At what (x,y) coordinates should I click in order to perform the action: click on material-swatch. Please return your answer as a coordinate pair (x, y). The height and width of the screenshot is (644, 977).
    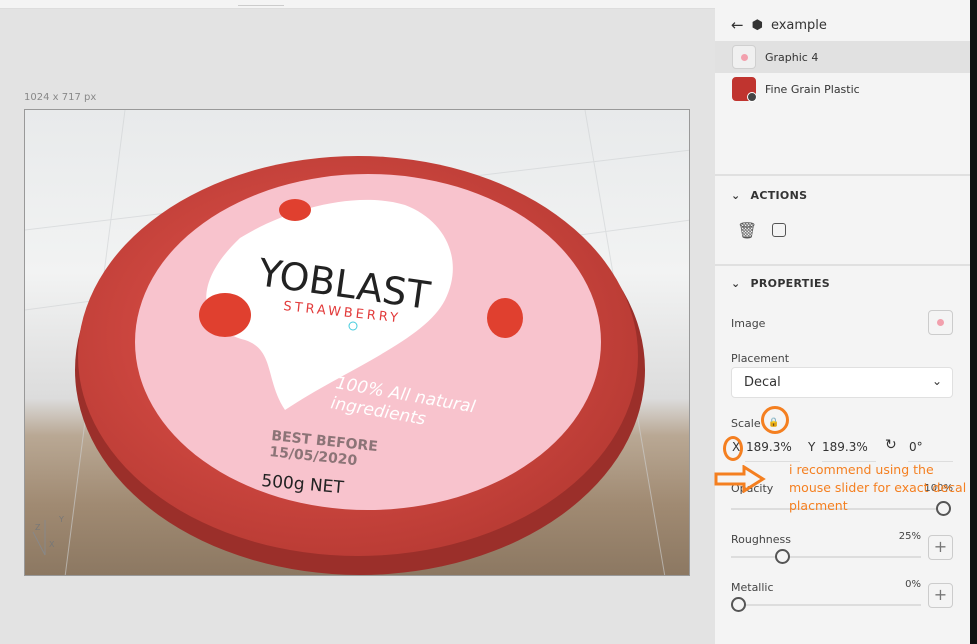
    Looking at the image, I should click on (744, 89).